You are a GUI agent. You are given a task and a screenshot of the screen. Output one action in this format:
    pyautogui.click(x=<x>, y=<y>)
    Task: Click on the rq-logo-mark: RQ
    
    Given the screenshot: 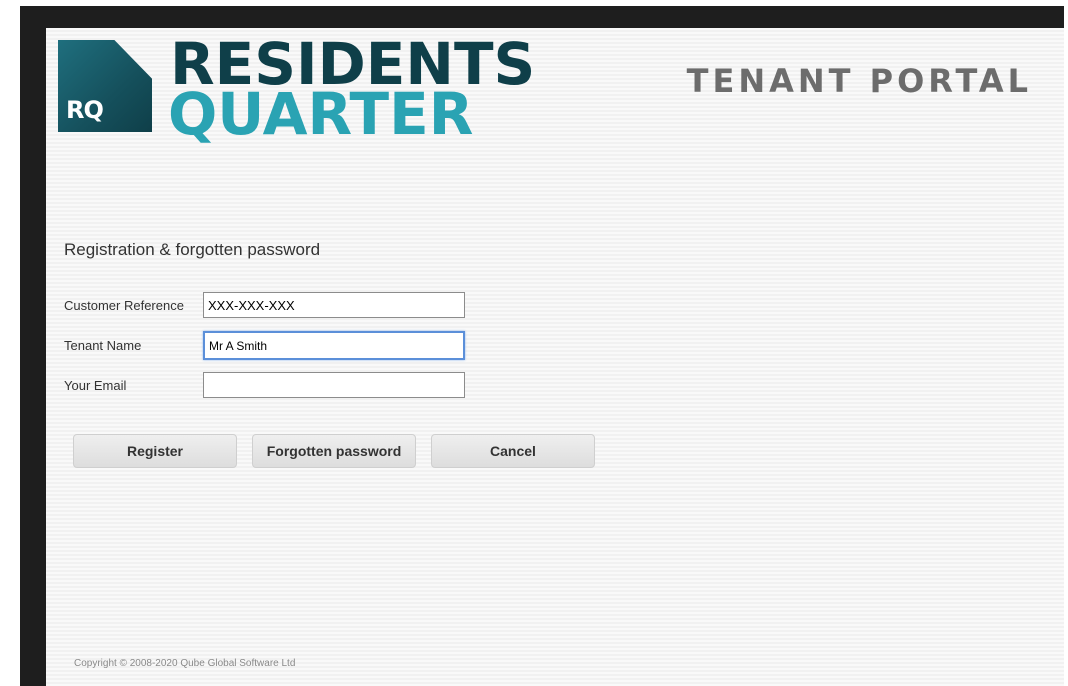 What is the action you would take?
    pyautogui.click(x=105, y=86)
    